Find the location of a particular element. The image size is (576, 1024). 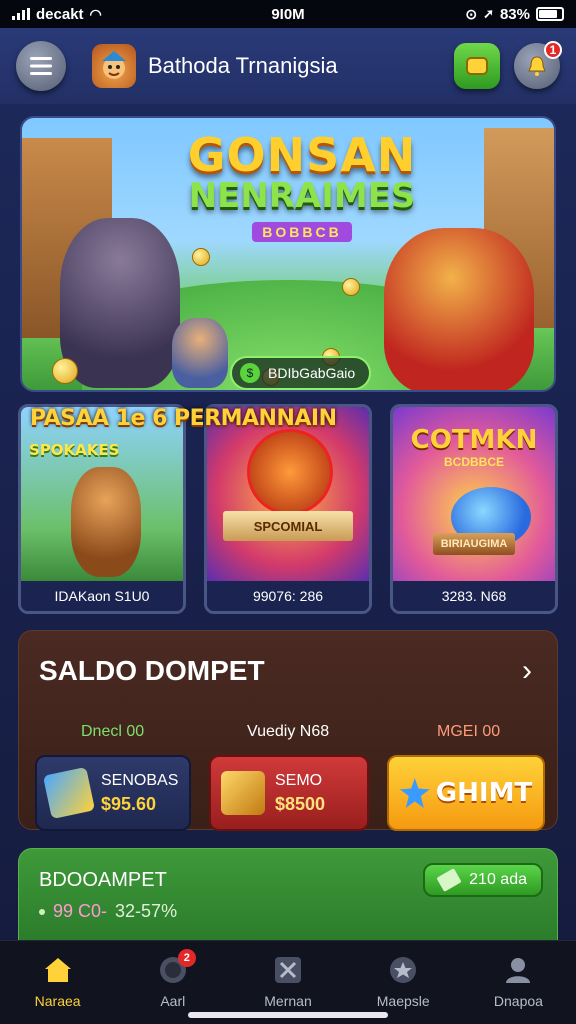

action-card-button: GHIMT is located at coordinates (466, 793).